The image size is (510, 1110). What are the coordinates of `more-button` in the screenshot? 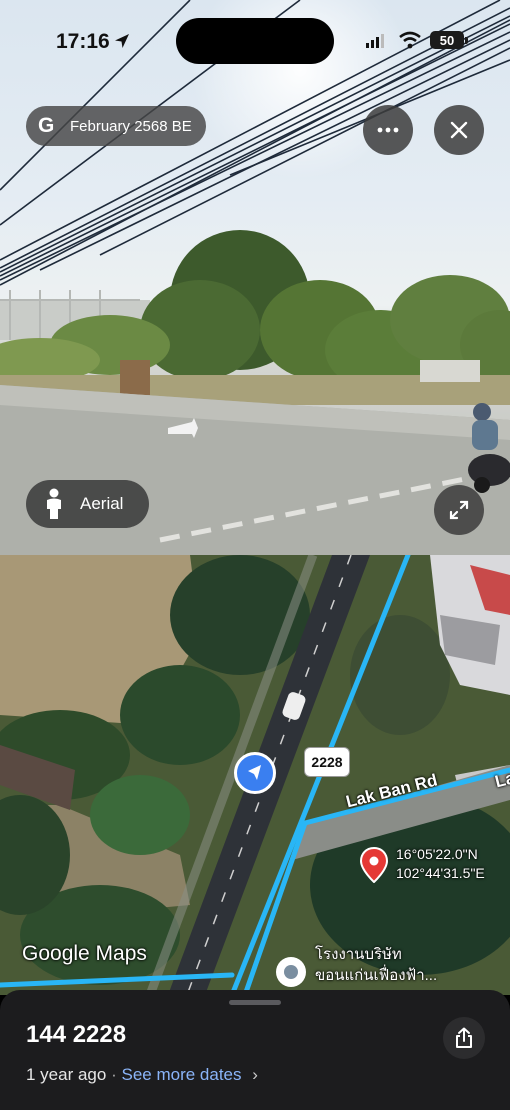 It's located at (388, 130).